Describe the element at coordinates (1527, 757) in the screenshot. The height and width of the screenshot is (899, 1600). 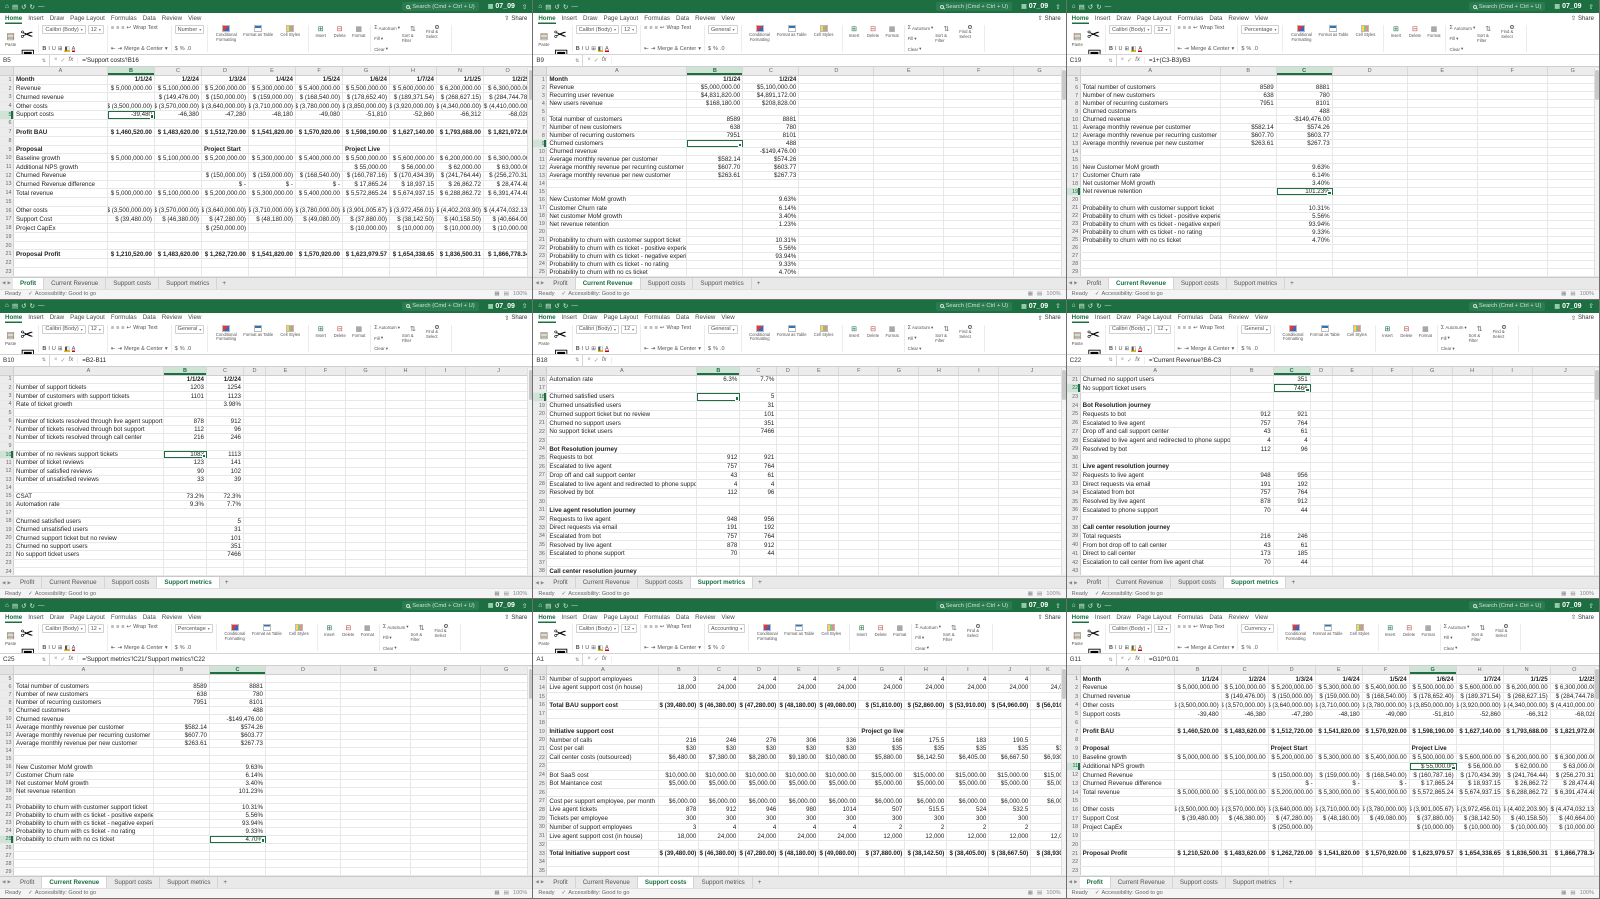
I see `cell: $ 6,200,000.00` at that location.